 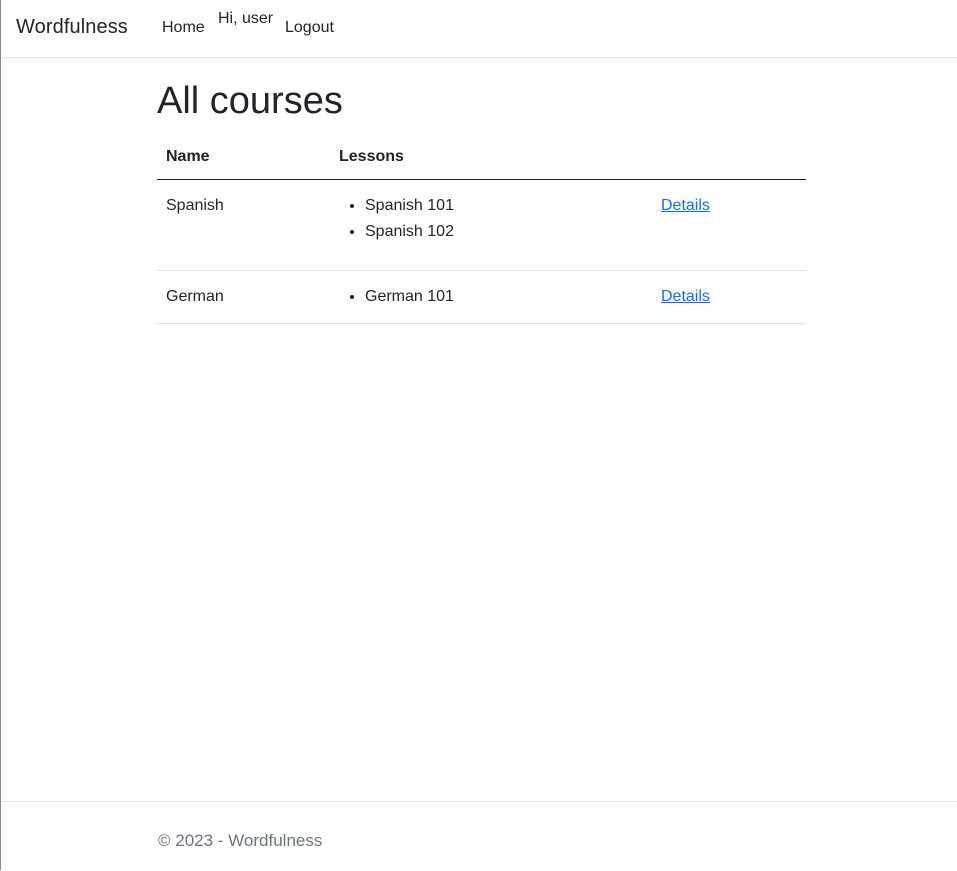 I want to click on table-row: German German 101 Details, so click(x=481, y=297).